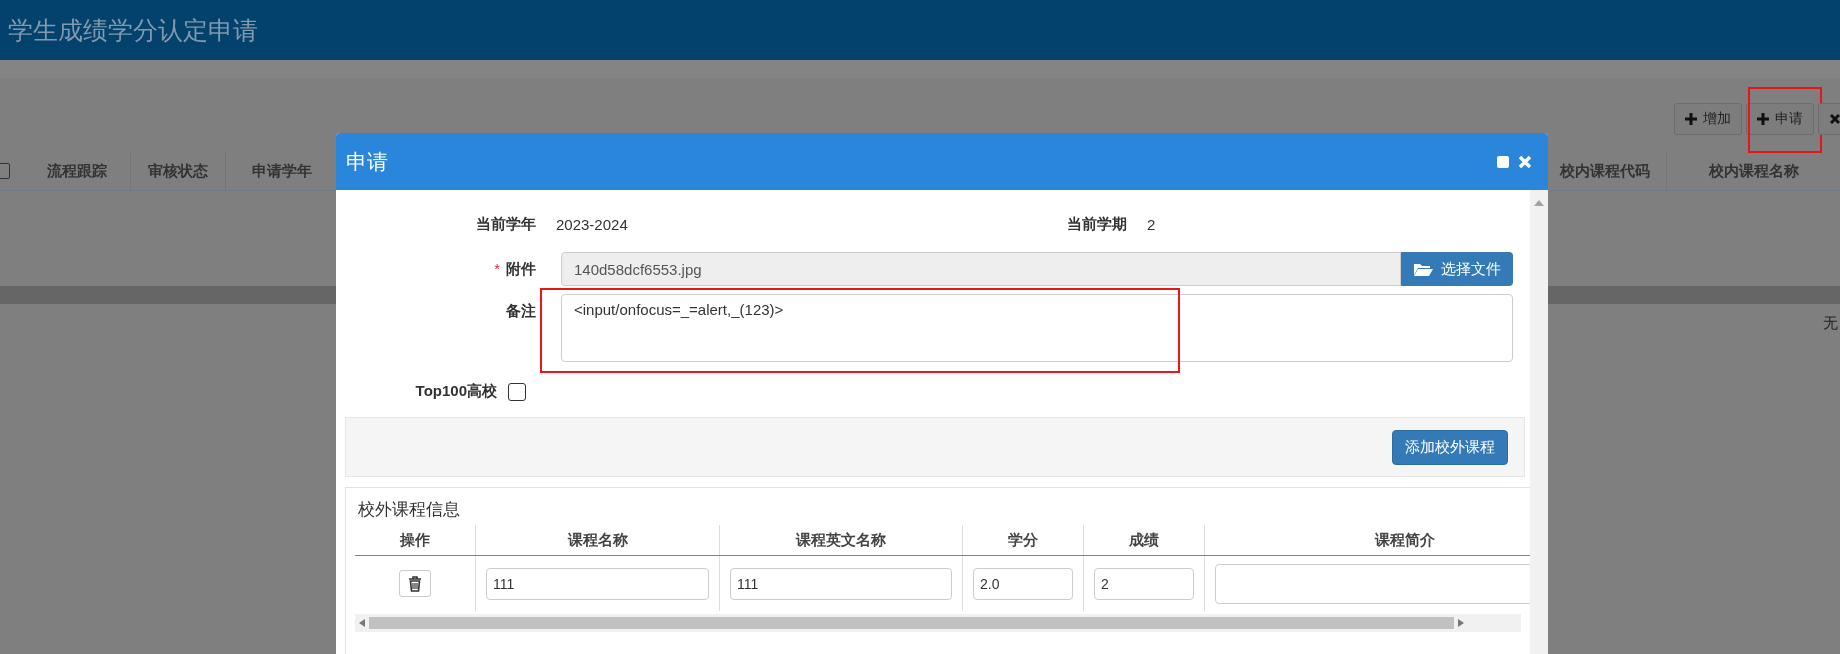  I want to click on file-field: 140d58dcf6553.jpg, so click(981, 269).